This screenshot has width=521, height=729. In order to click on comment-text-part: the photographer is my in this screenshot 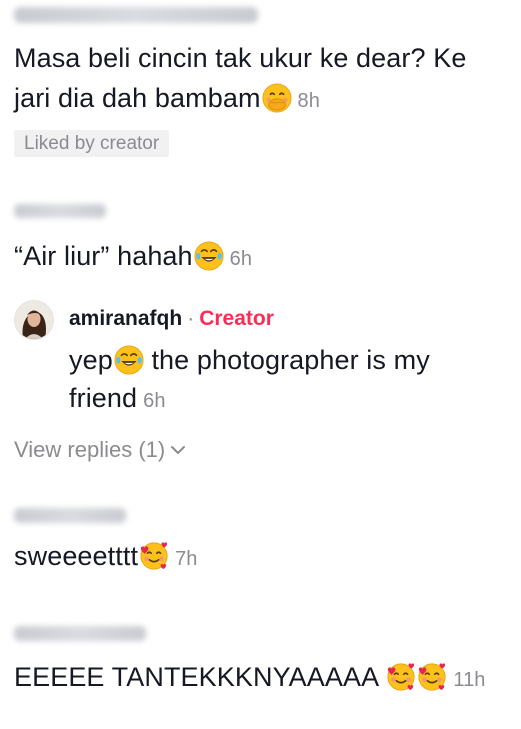, I will do `click(286, 360)`.